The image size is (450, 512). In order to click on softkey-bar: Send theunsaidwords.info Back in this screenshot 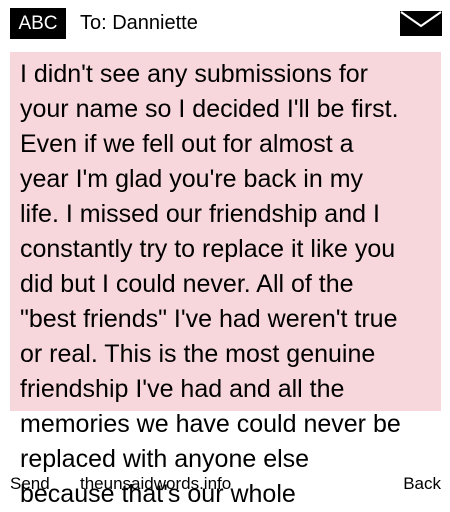, I will do `click(225, 485)`.